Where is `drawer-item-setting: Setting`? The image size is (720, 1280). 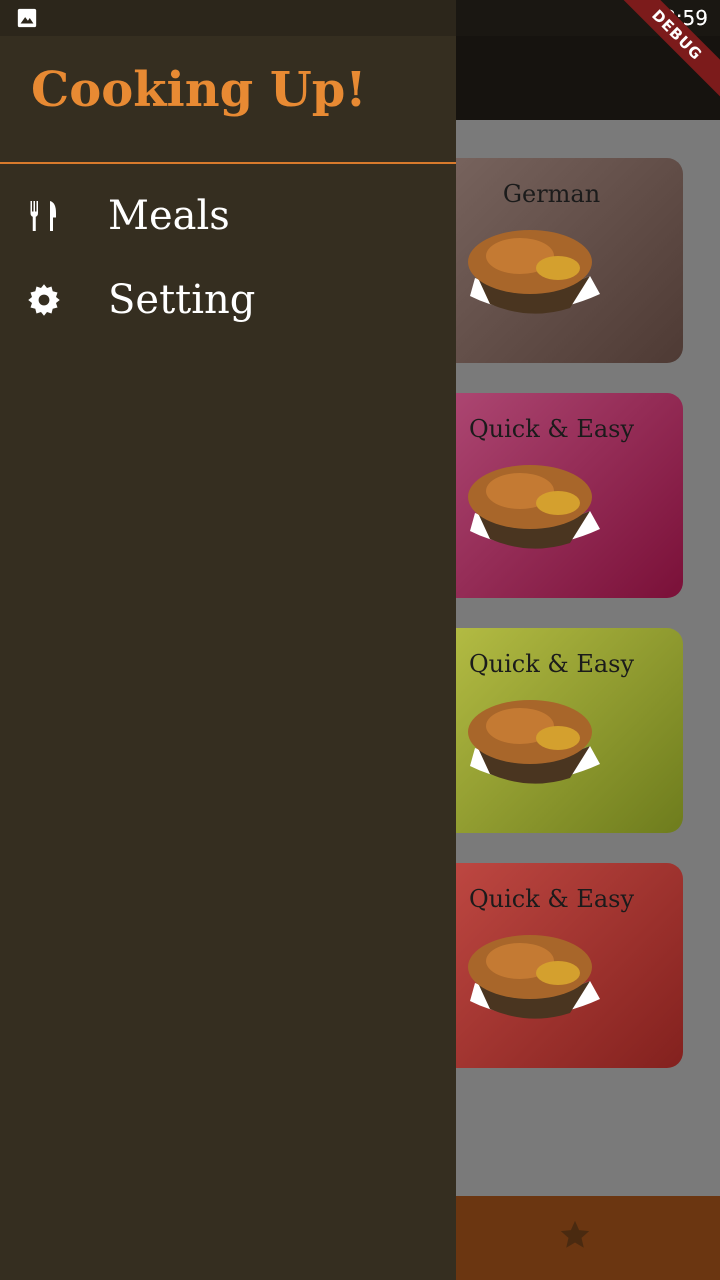
drawer-item-setting: Setting is located at coordinates (228, 300).